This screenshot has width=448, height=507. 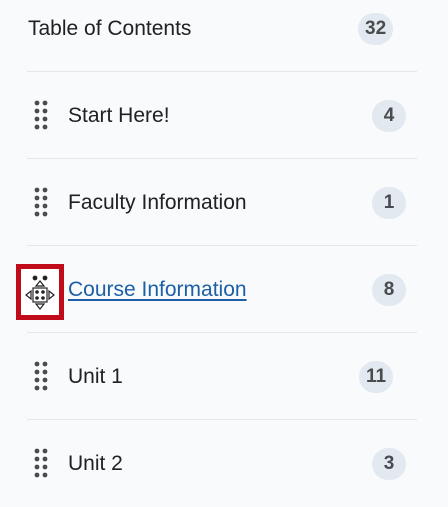 I want to click on toc-header-count-badge: 32, so click(x=376, y=36).